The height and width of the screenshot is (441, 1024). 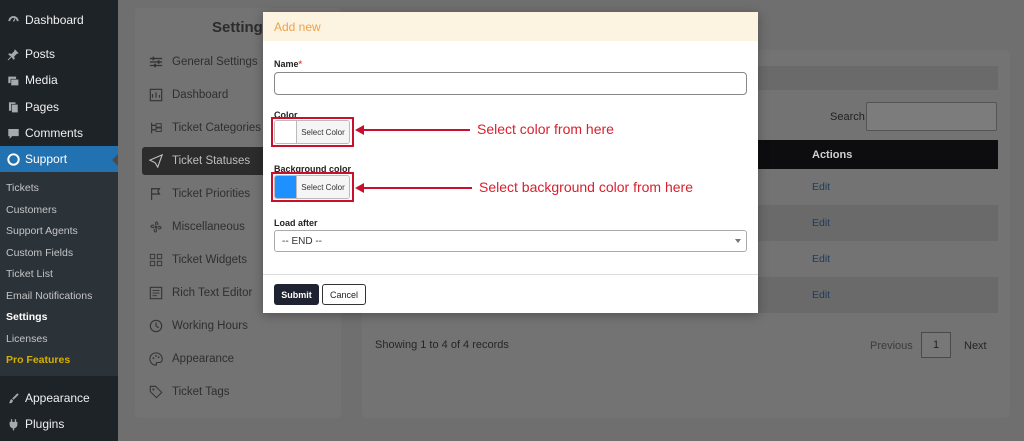 What do you see at coordinates (31, 210) in the screenshot?
I see `submenu-customers: Customers` at bounding box center [31, 210].